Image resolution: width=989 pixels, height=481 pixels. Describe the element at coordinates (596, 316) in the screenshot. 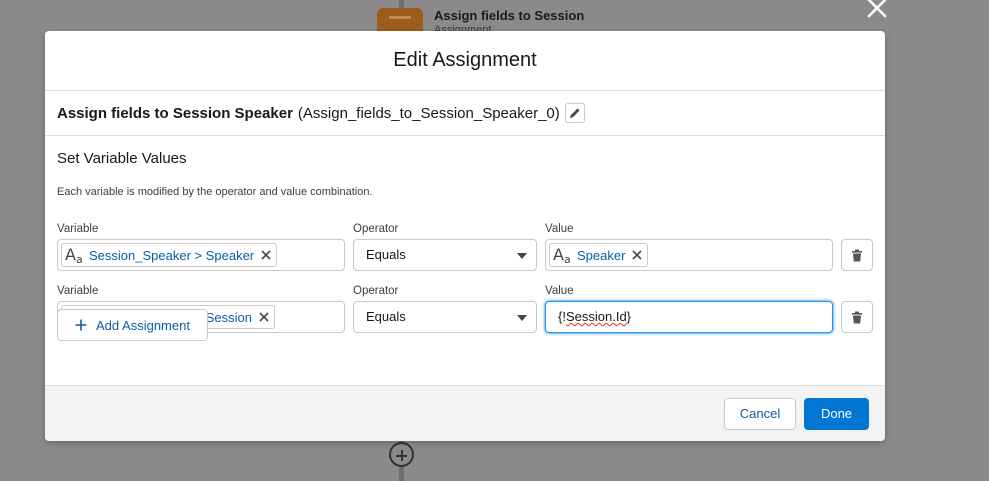

I see `value-text: Session.Id` at that location.